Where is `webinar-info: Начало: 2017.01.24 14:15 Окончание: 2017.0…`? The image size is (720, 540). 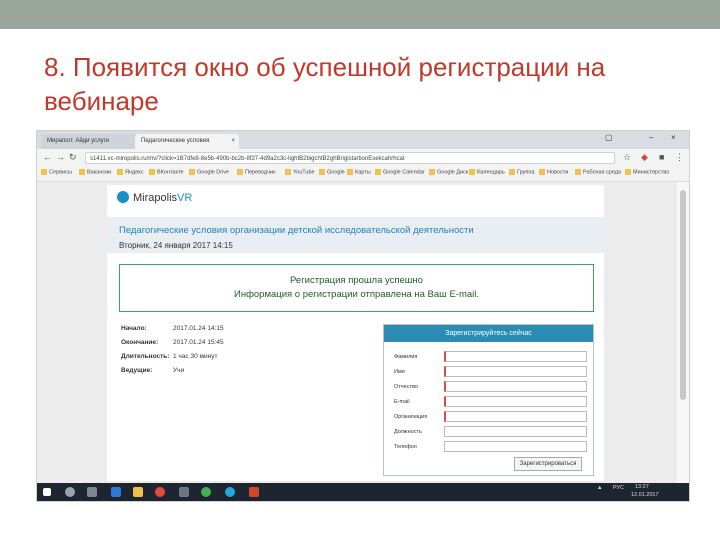
webinar-info: Начало: 2017.01.24 14:15 Окончание: 2017.0… is located at coordinates (172, 353).